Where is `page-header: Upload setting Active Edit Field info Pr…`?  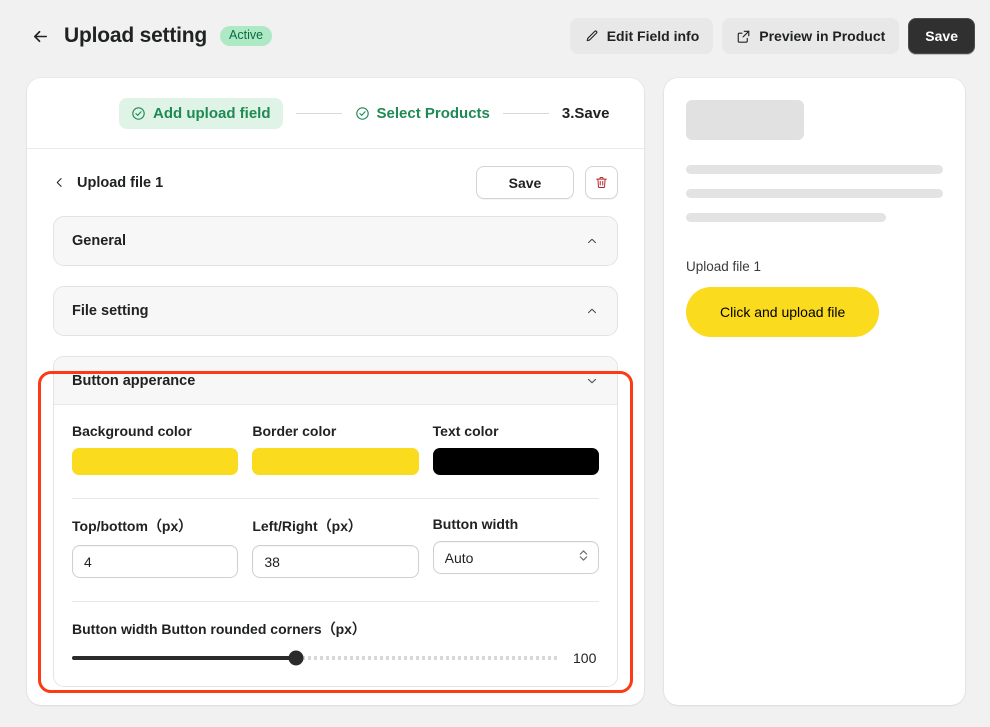
page-header: Upload setting Active Edit Field info Pr… is located at coordinates (495, 36).